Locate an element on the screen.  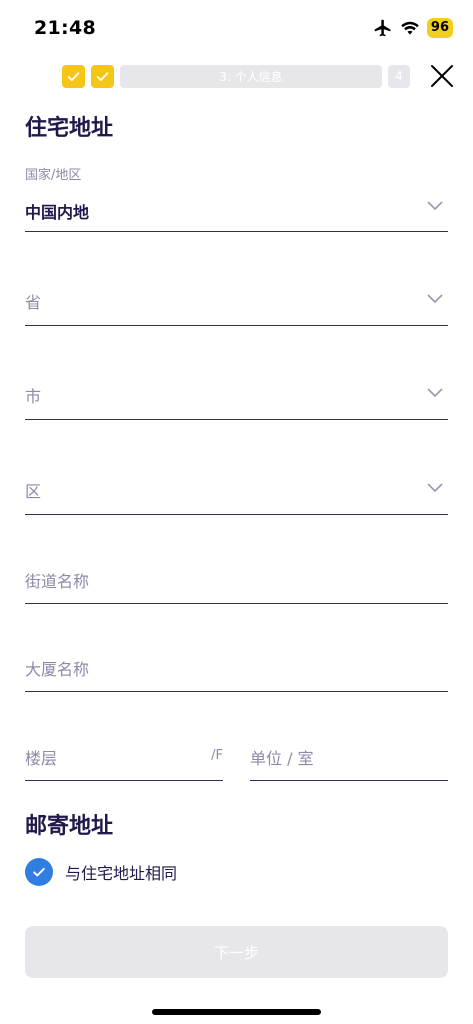
city-select: 市 is located at coordinates (236, 392).